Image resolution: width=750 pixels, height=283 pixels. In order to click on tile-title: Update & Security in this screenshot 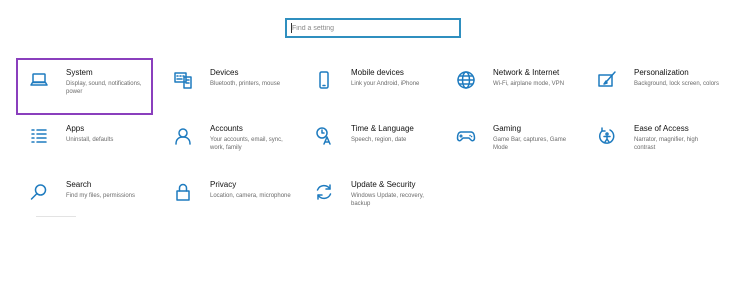, I will do `click(383, 184)`.